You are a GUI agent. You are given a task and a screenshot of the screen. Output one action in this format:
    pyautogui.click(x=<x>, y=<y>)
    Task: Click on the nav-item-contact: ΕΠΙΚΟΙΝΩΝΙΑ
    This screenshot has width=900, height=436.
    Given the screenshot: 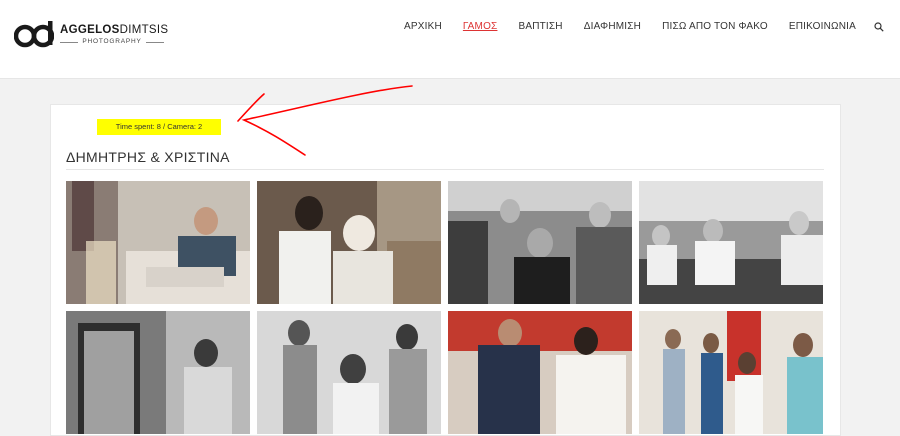 What is the action you would take?
    pyautogui.click(x=822, y=26)
    